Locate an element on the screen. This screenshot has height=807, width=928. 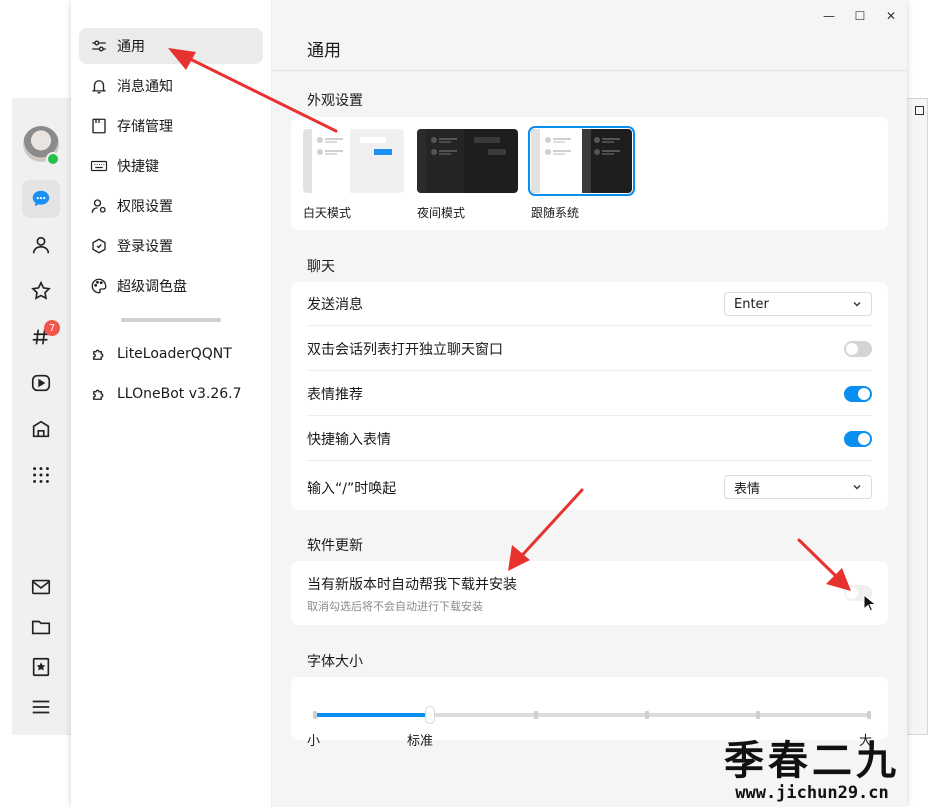
auto-update-description: 取消勾选后将不会自动进行下载安装 is located at coordinates (395, 606).